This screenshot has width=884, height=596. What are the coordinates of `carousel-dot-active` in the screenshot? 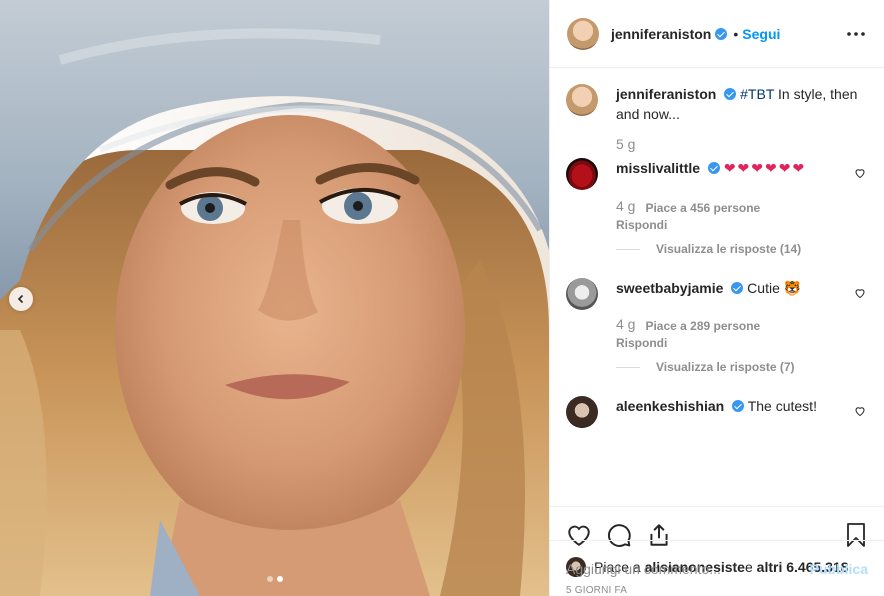 It's located at (279, 579).